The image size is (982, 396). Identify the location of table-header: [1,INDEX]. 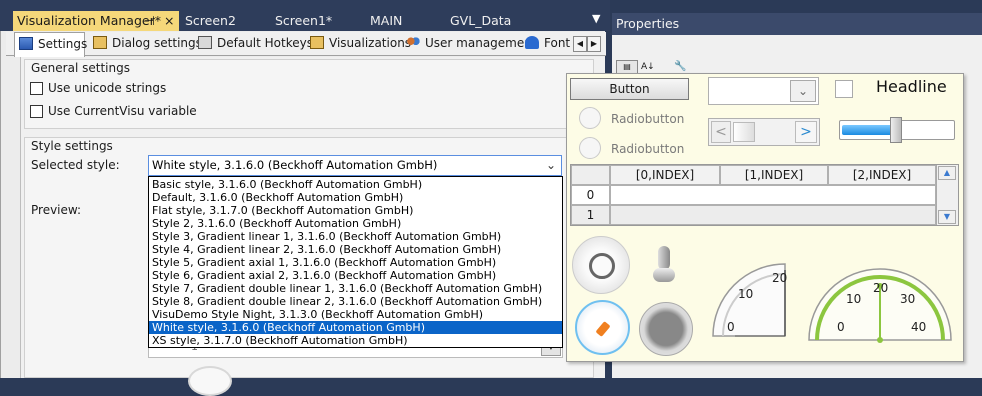
(774, 175).